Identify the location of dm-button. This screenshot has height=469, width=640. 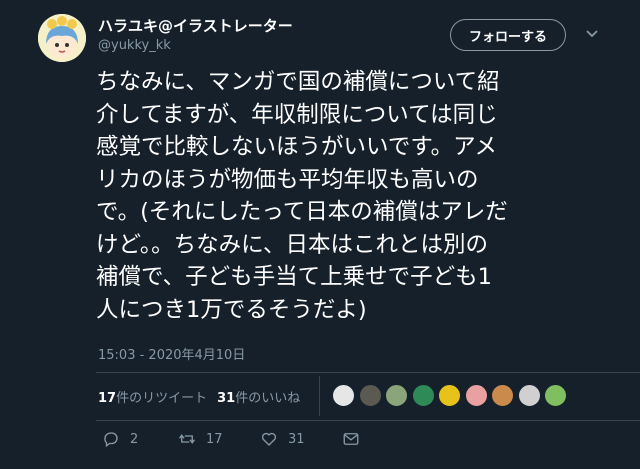
(351, 439).